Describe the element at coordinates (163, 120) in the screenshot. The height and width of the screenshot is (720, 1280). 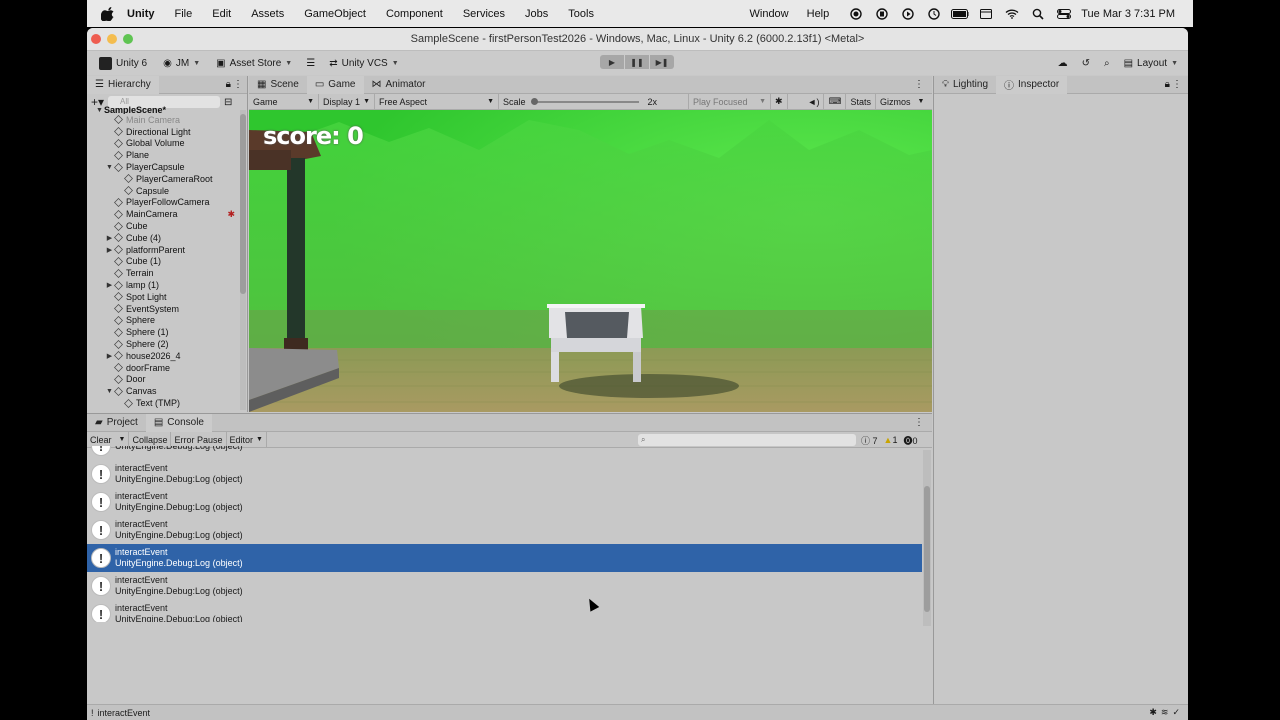
I see `hierarchy-item: Main Camera` at that location.